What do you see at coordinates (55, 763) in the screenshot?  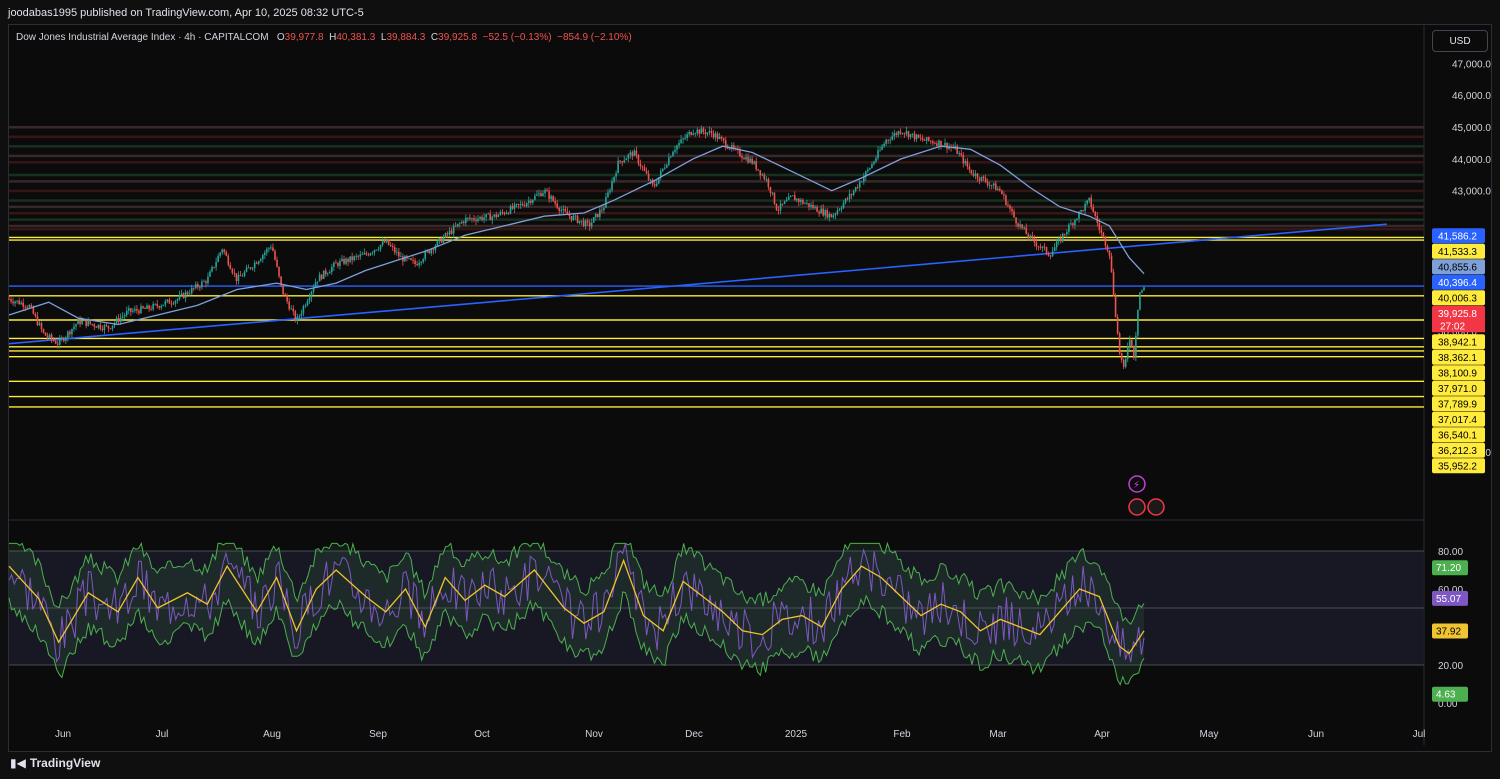 I see `tradingview-logo: ▮◀ TradingView` at bounding box center [55, 763].